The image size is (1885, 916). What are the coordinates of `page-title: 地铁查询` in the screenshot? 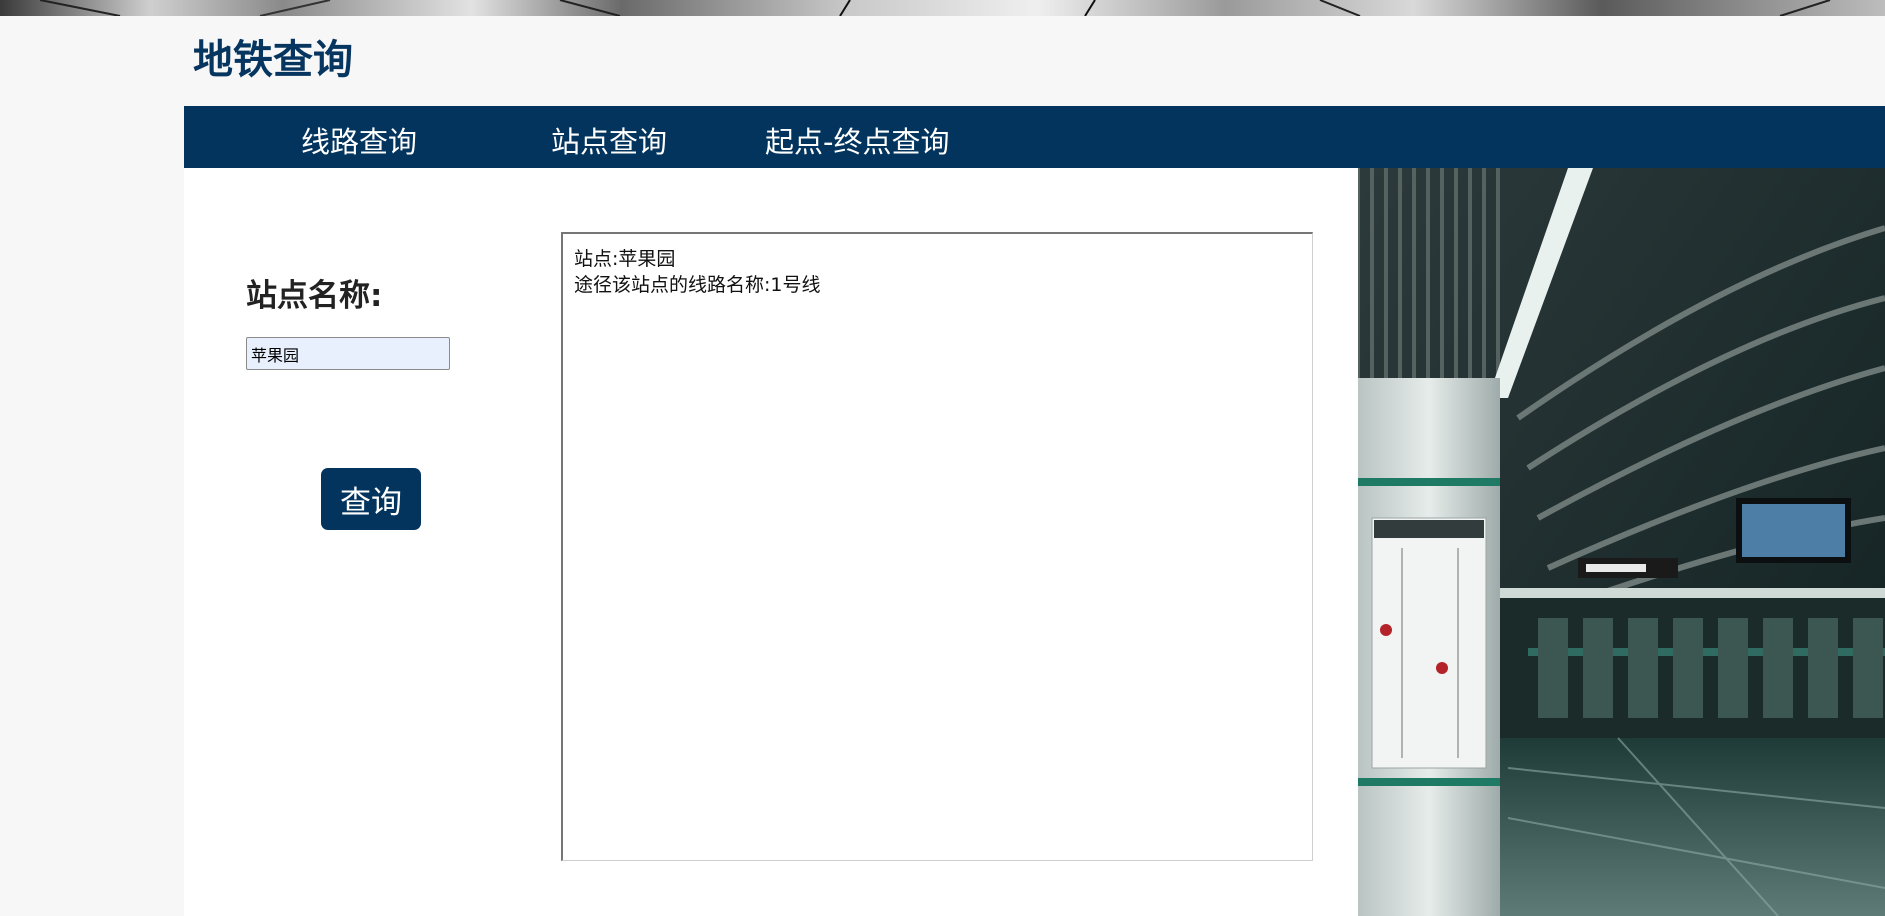 It's located at (273, 60).